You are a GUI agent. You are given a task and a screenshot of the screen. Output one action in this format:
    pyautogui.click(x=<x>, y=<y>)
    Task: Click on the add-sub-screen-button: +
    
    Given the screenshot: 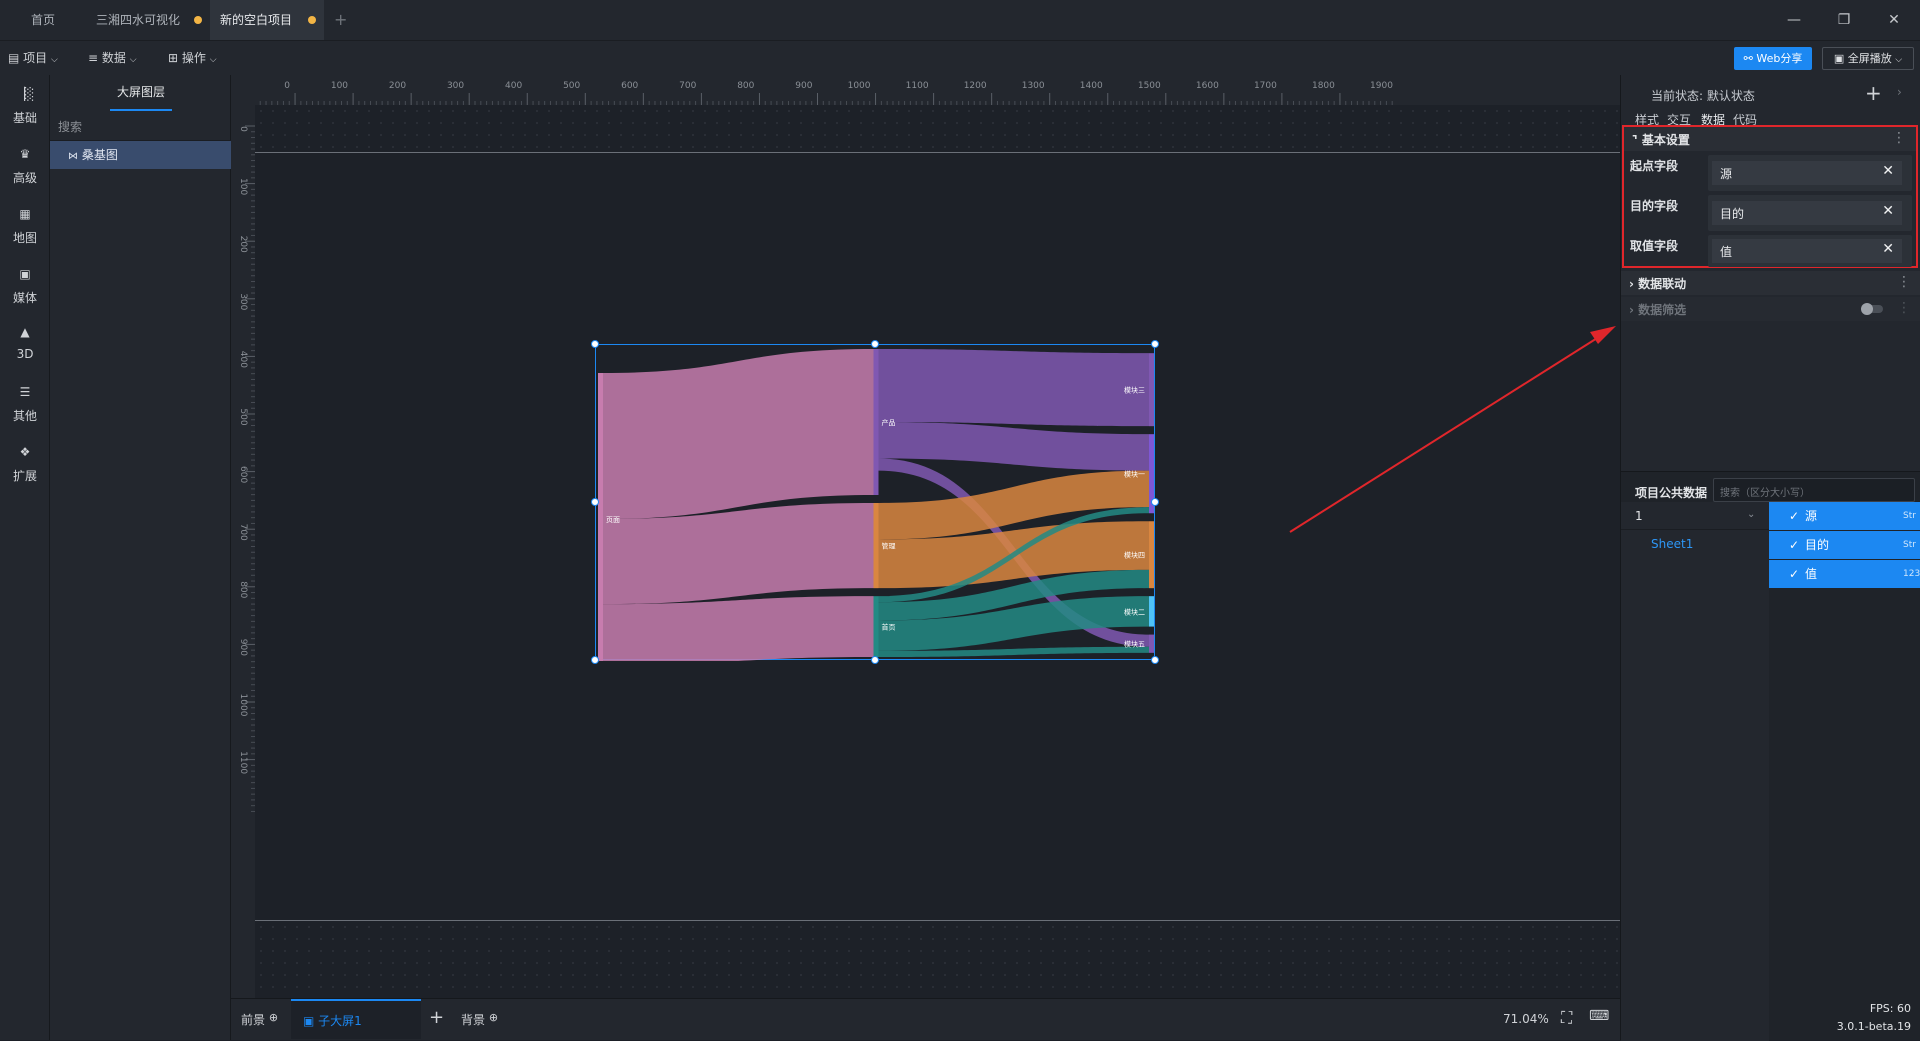 What is the action you would take?
    pyautogui.click(x=436, y=1017)
    